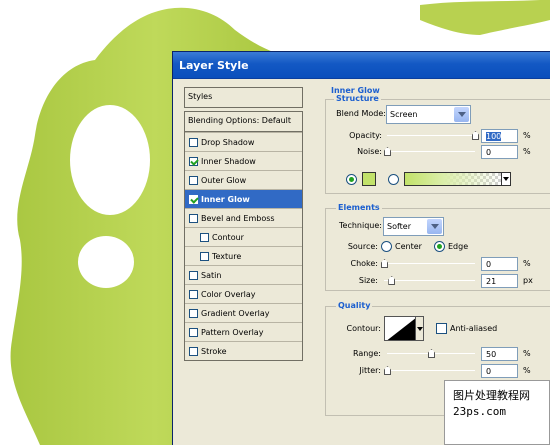 This screenshot has width=550, height=445. What do you see at coordinates (361, 113) in the screenshot?
I see `blend-mode-label: Blend Mode:` at bounding box center [361, 113].